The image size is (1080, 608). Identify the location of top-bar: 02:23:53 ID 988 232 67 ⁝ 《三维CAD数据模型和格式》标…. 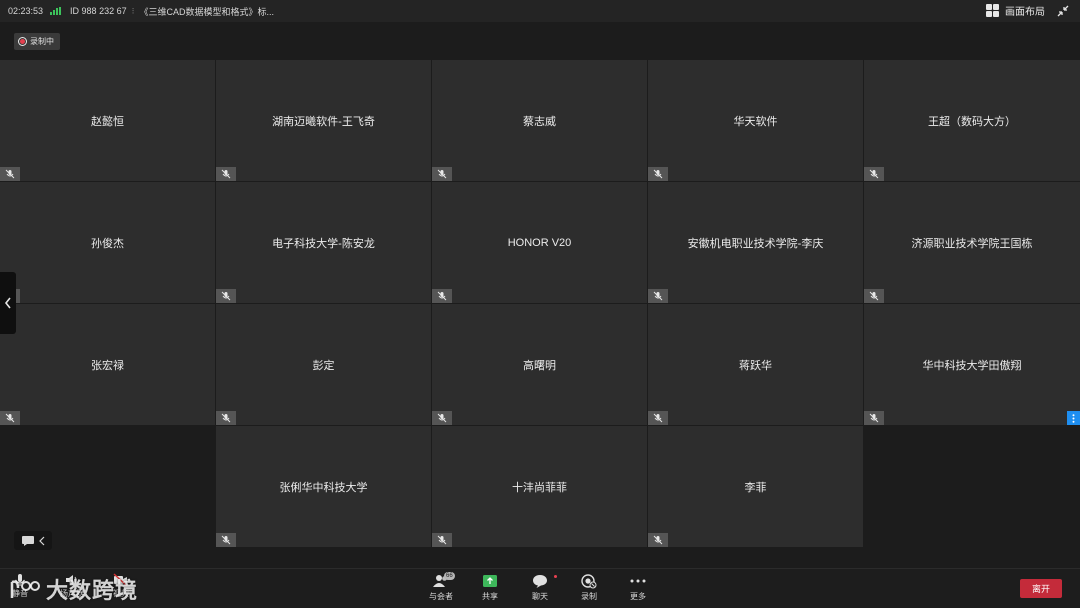
(540, 11).